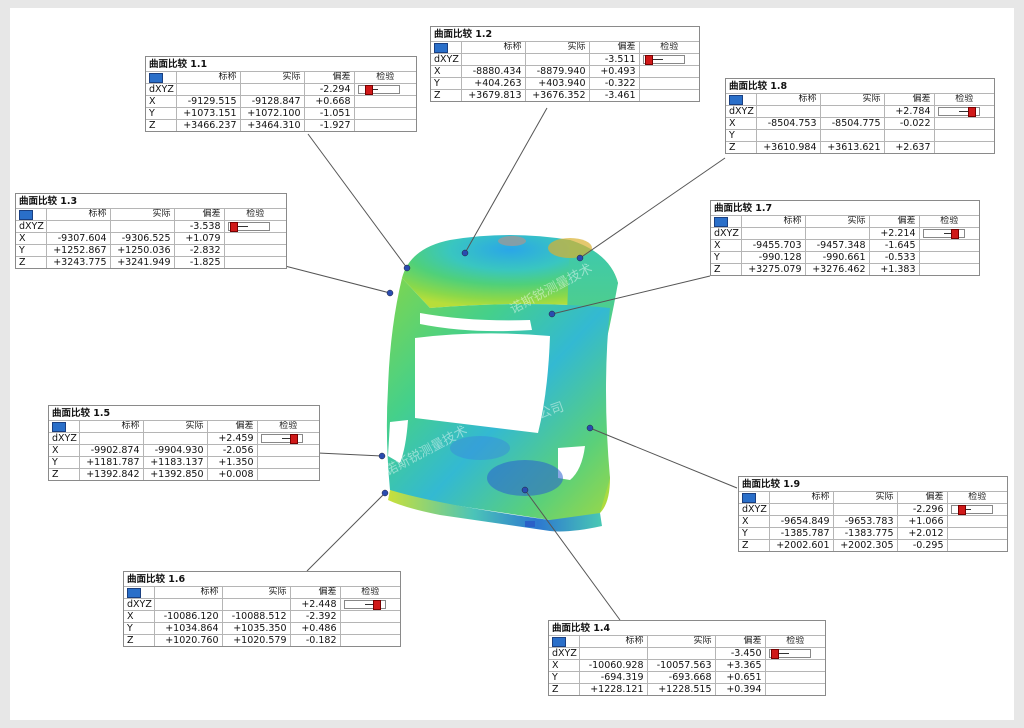 The height and width of the screenshot is (728, 1024). What do you see at coordinates (492, 71) in the screenshot?
I see `x-nominal: -8880.434` at bounding box center [492, 71].